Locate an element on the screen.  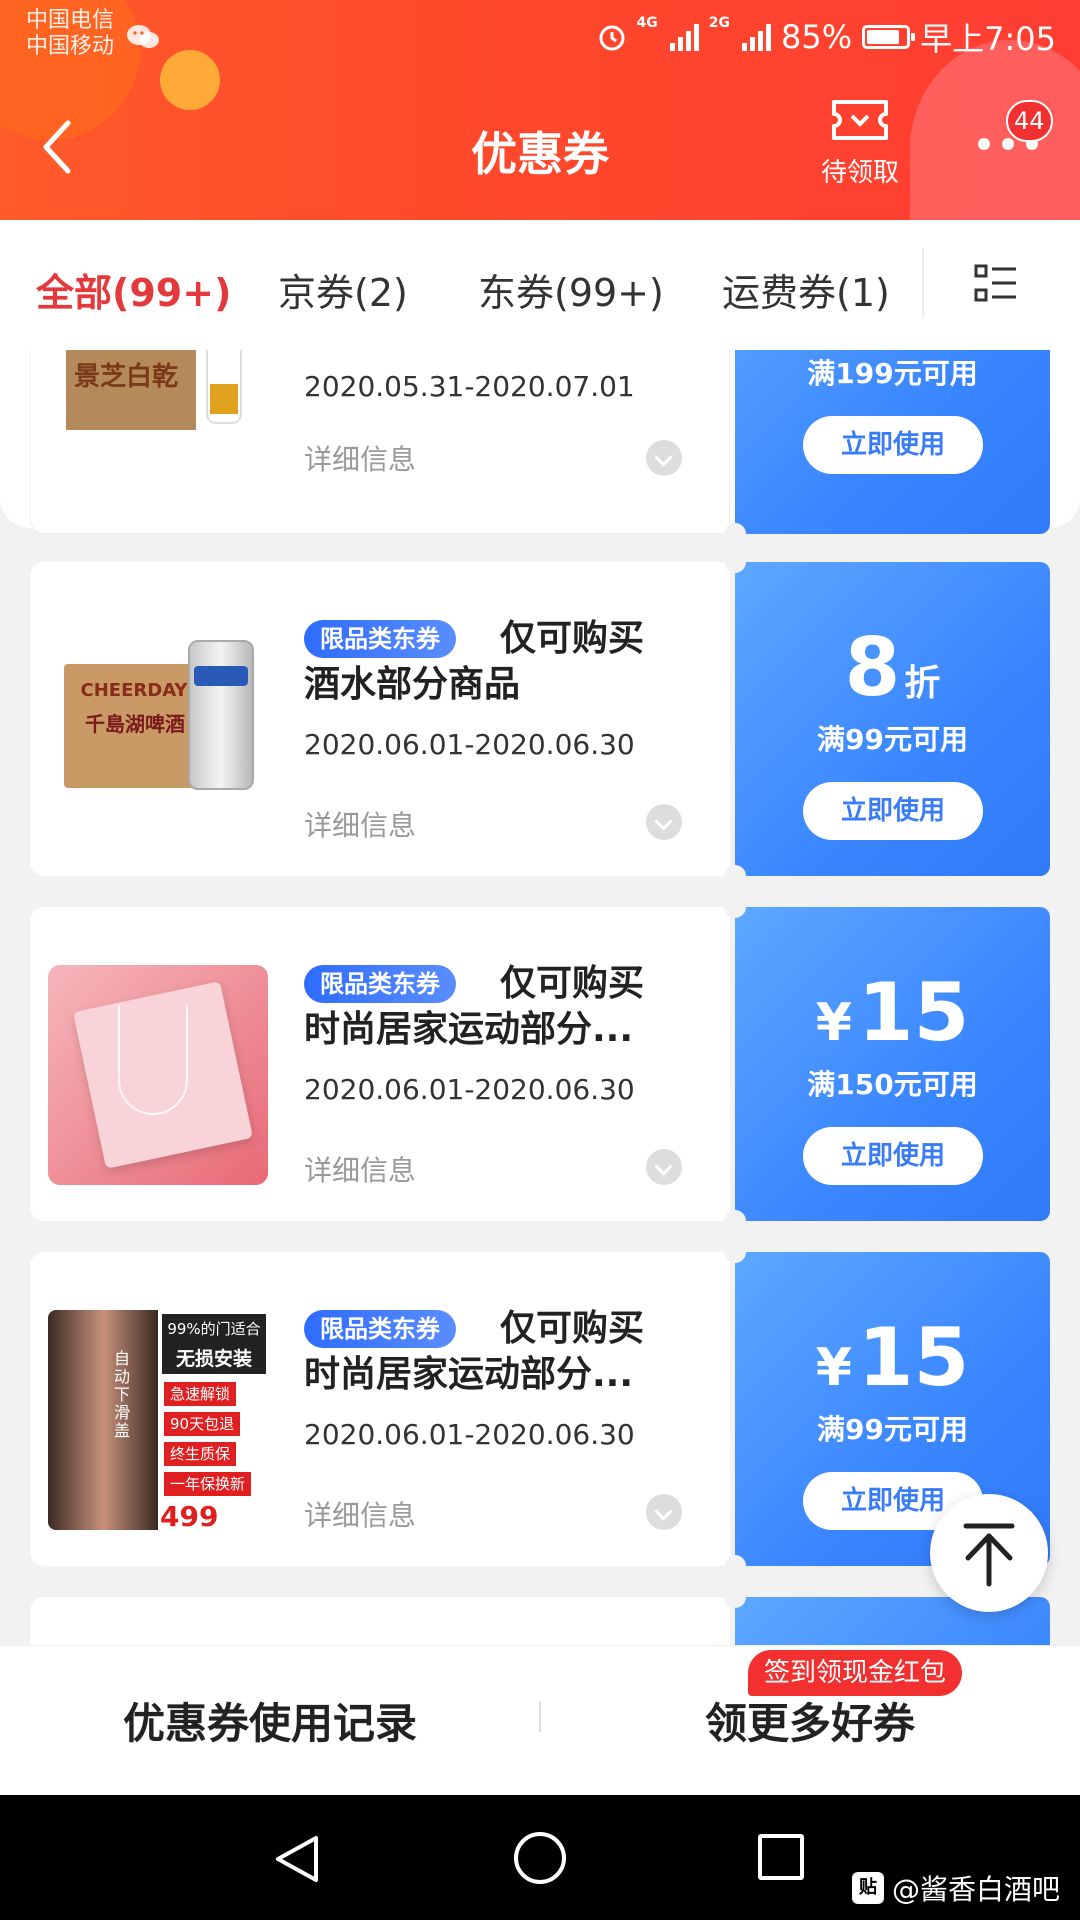
tieba-logo-icon: 贴 is located at coordinates (868, 1888).